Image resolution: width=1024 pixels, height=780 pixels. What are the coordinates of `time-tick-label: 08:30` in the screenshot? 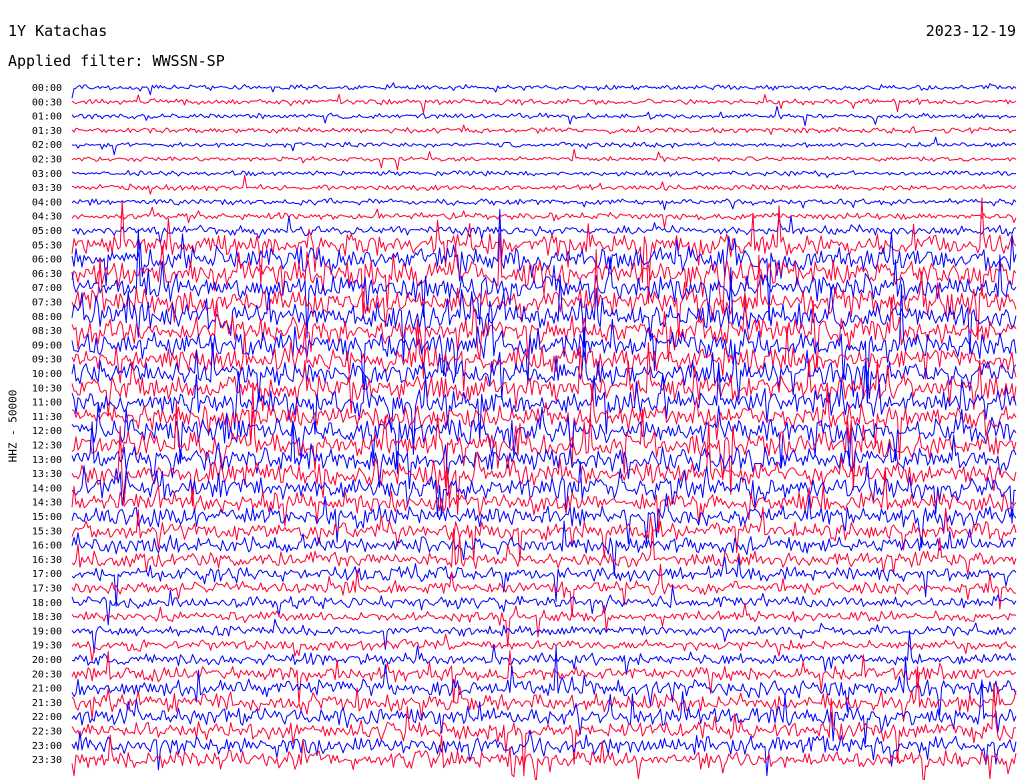 It's located at (47, 331).